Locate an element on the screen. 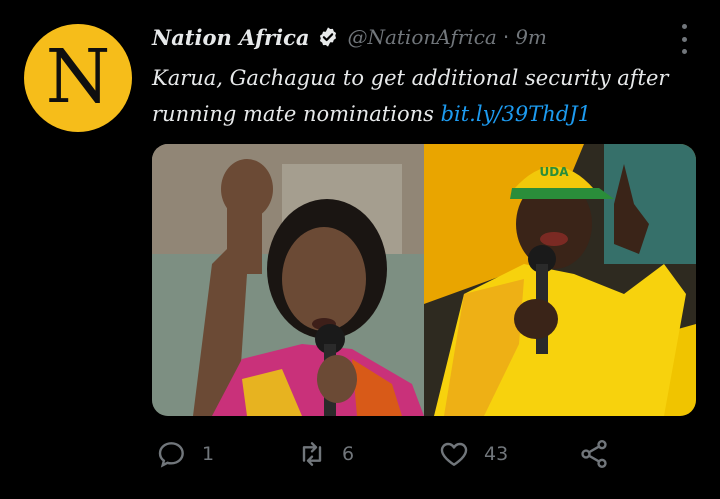 This screenshot has height=499, width=720. more-options-icon is located at coordinates (684, 39).